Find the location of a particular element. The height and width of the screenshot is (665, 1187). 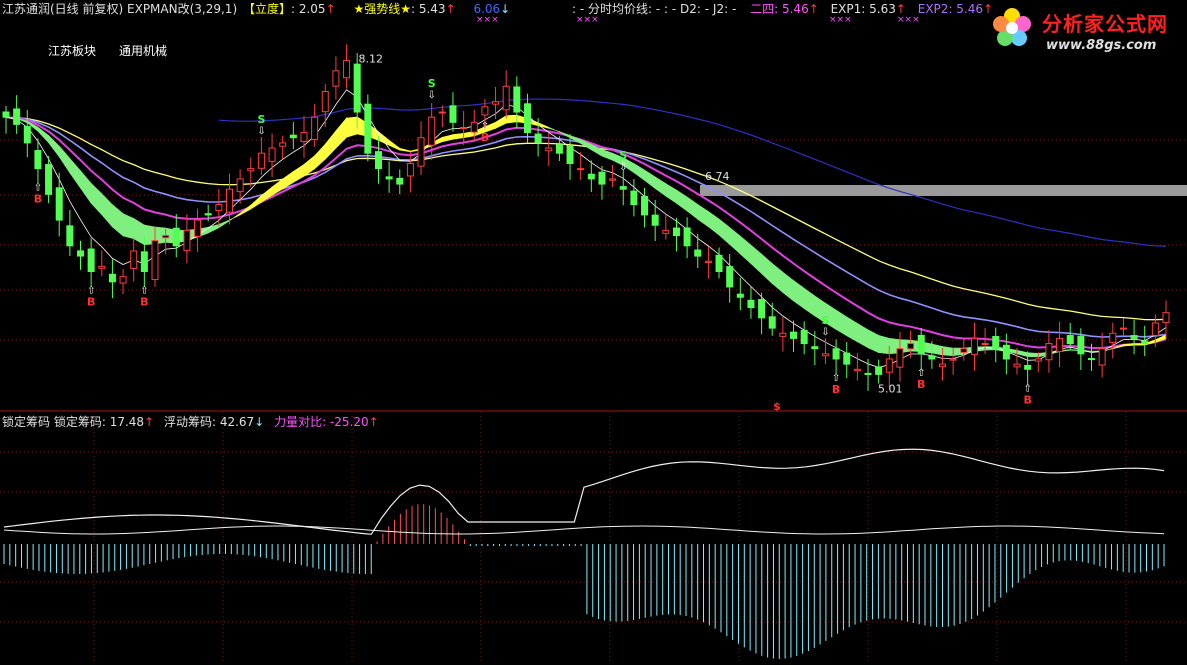

stock-title: 江苏通润(日线 前复权) is located at coordinates (62, 9).